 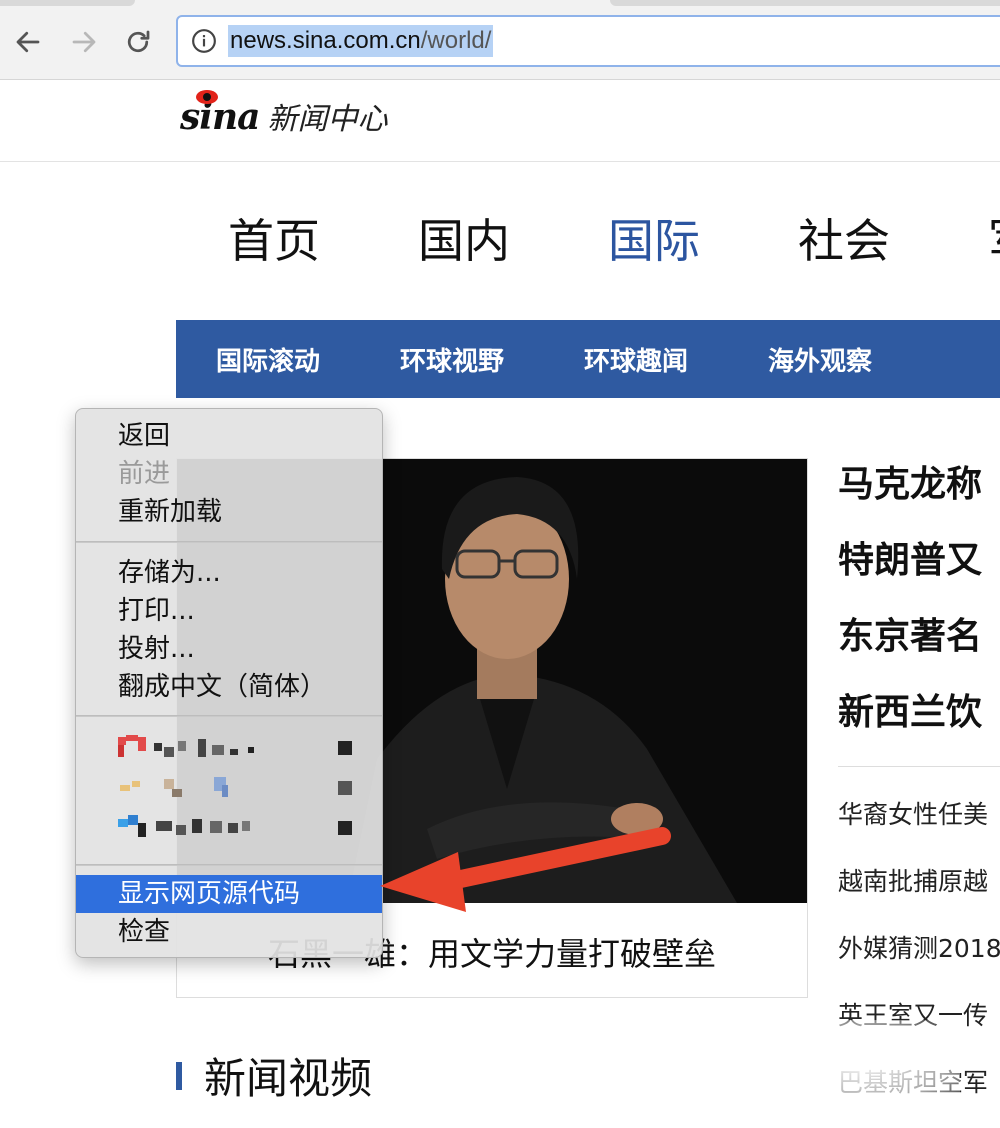 I want to click on main-nav-item-domestic: 国内, so click(x=464, y=238).